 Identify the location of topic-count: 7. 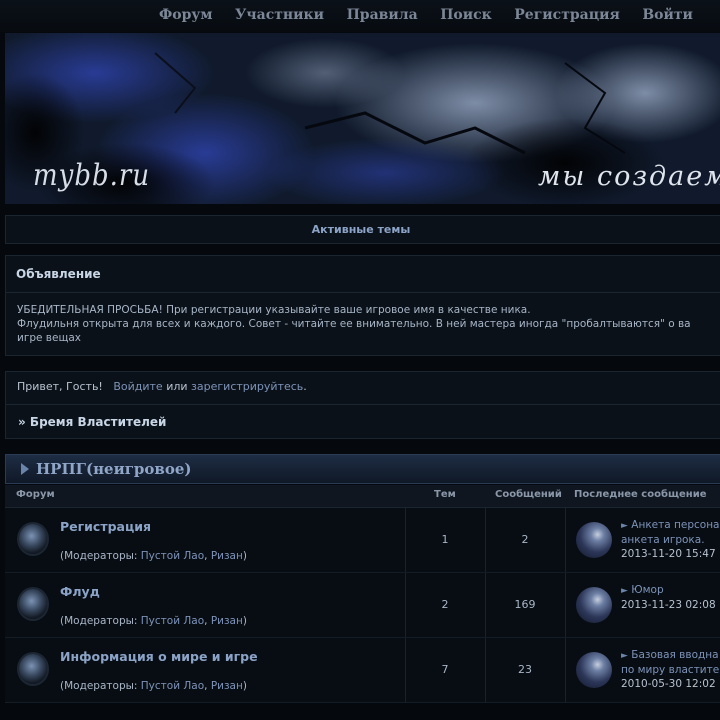
(445, 669).